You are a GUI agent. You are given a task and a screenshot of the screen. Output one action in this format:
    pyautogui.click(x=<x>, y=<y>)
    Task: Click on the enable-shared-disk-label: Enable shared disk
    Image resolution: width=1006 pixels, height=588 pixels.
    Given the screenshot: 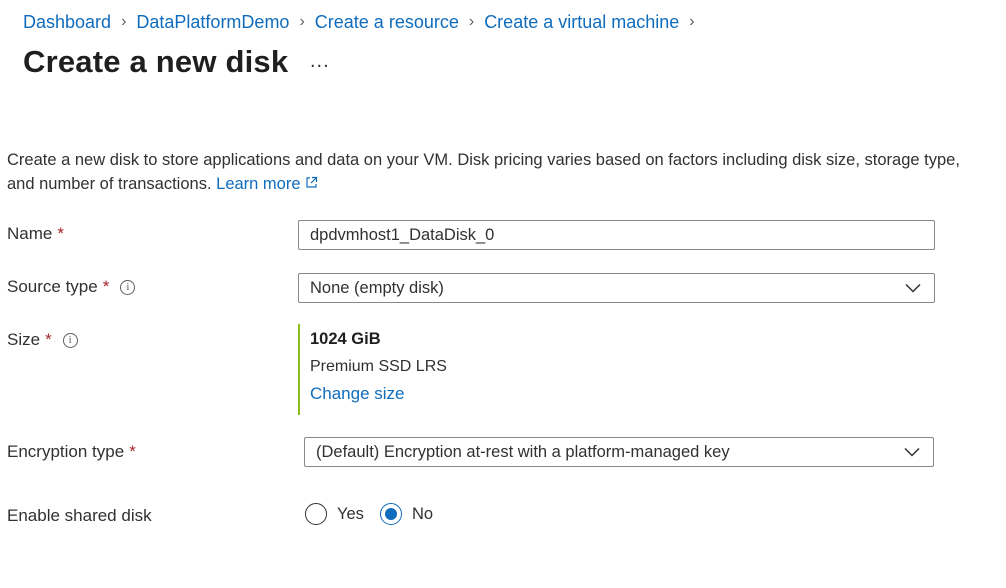 What is the action you would take?
    pyautogui.click(x=79, y=515)
    